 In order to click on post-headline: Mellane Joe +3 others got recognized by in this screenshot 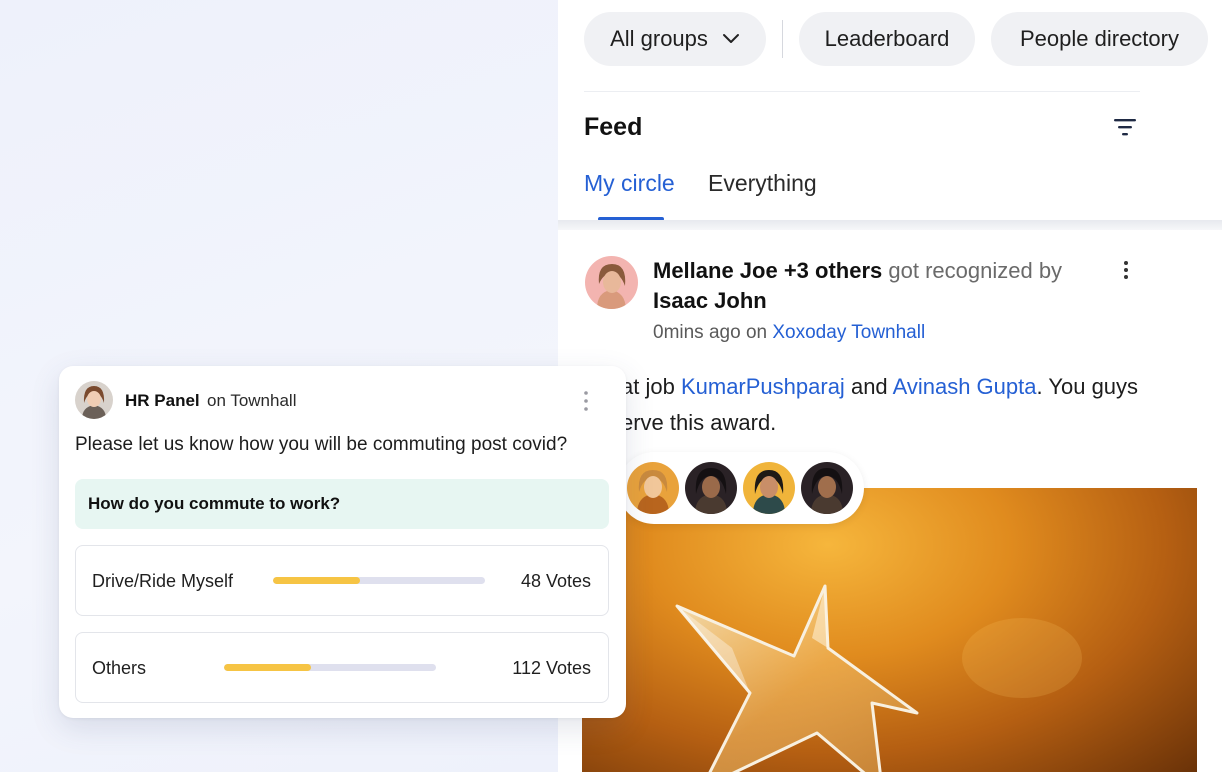, I will do `click(857, 271)`.